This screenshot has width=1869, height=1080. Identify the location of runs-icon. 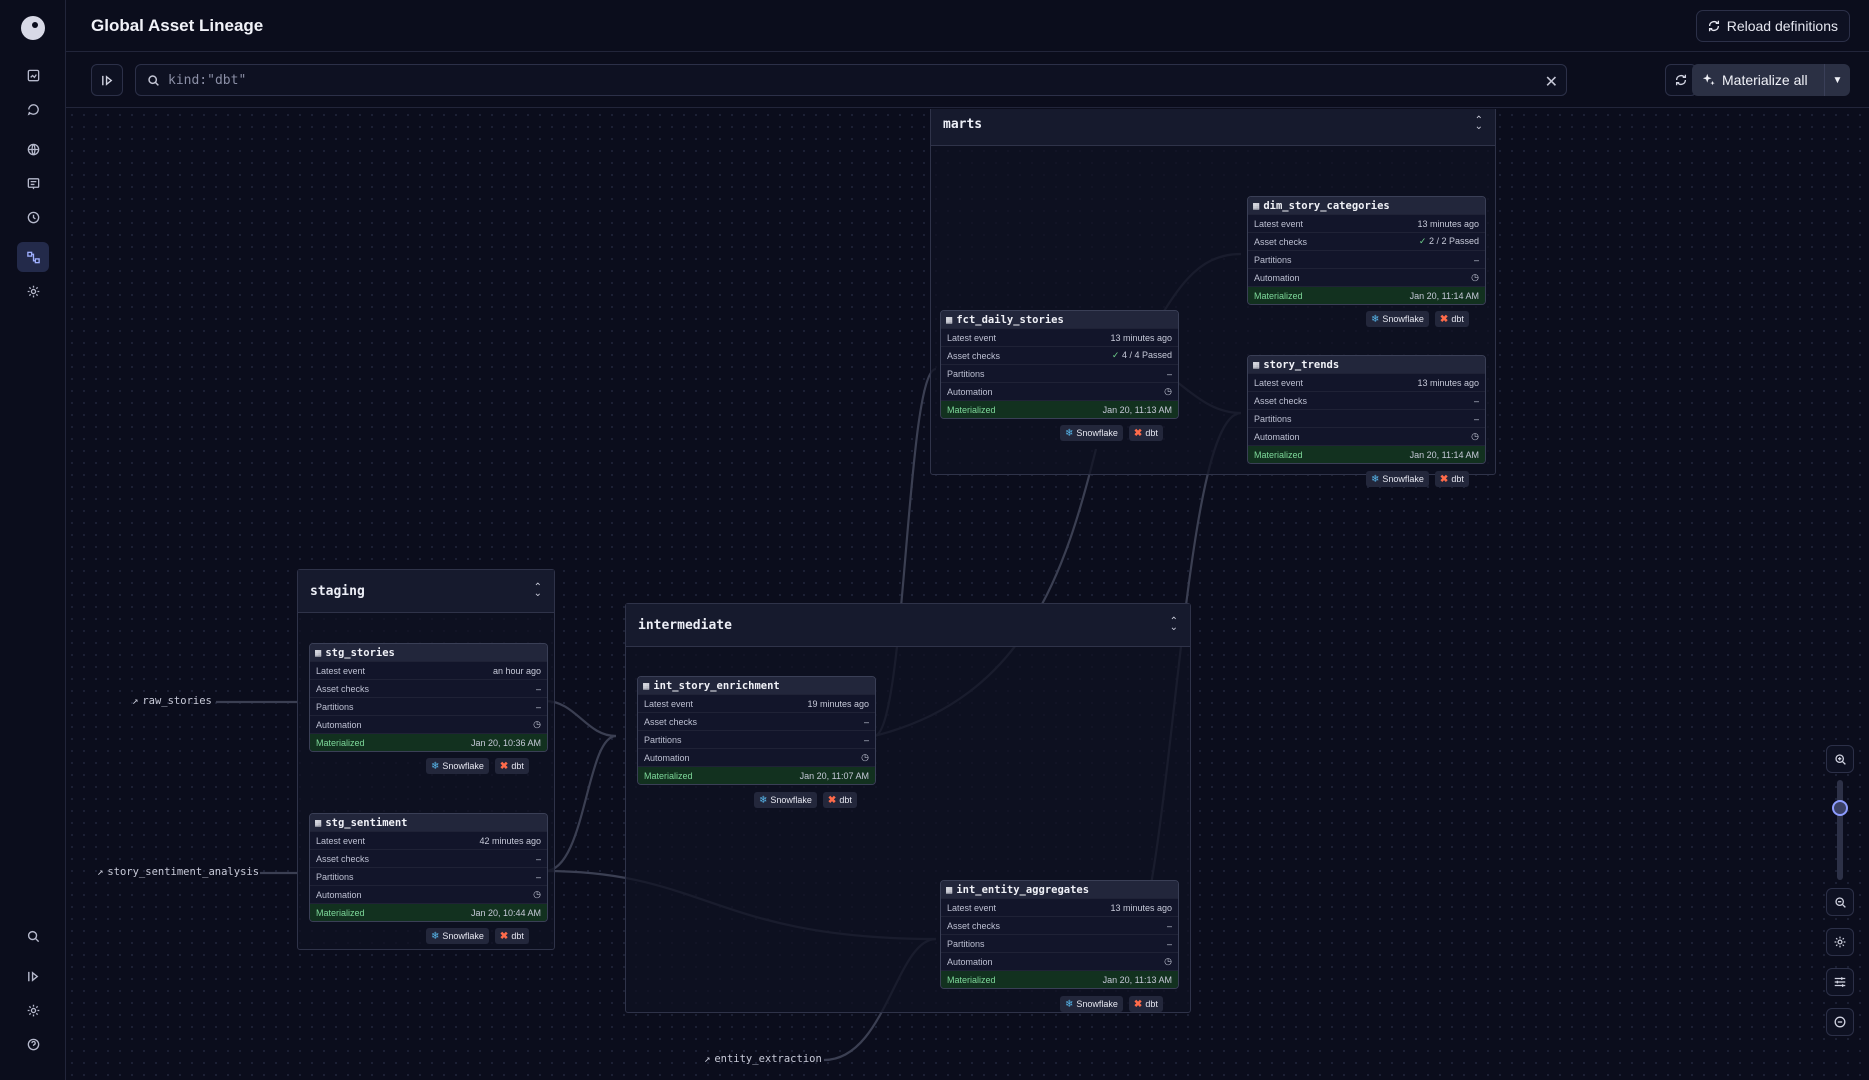
(33, 109).